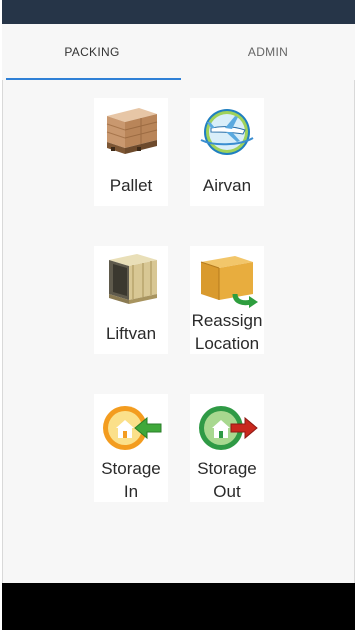  I want to click on status-bar, so click(178, 12).